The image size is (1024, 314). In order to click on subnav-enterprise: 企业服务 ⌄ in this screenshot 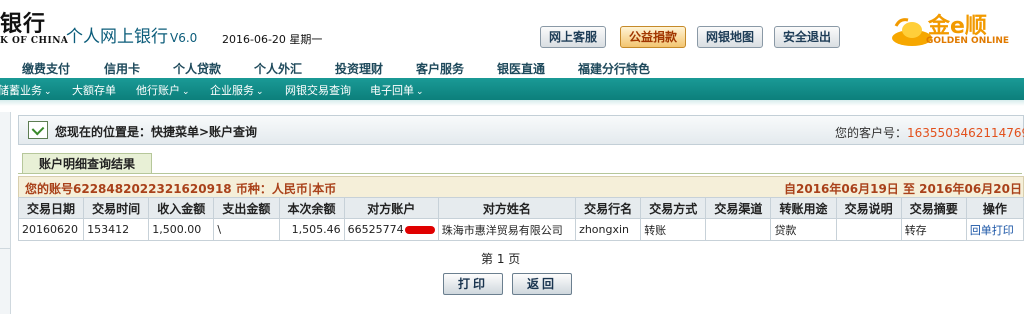, I will do `click(237, 90)`.